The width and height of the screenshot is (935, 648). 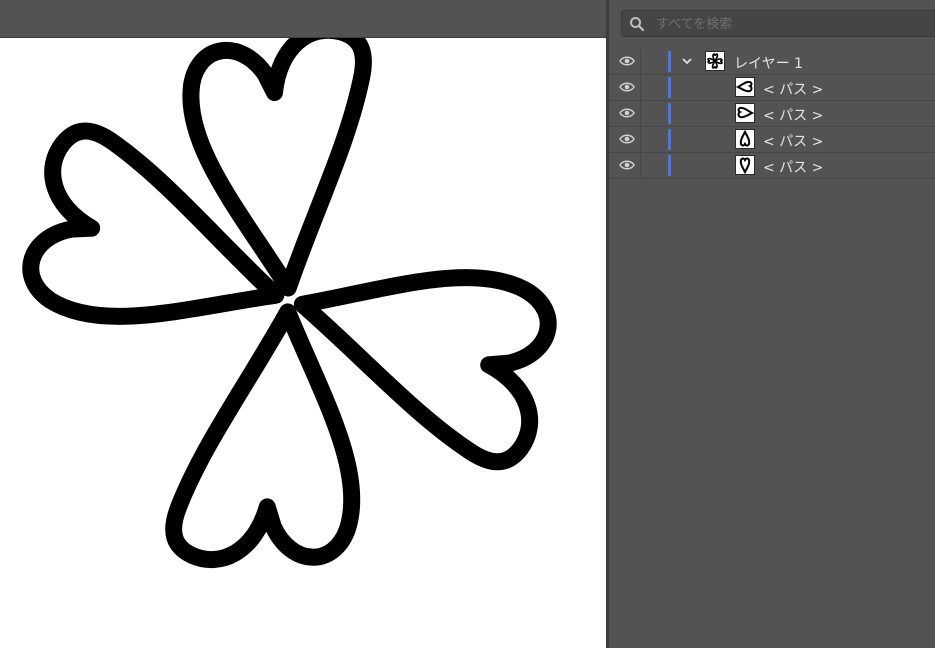 I want to click on search-box, so click(x=778, y=23).